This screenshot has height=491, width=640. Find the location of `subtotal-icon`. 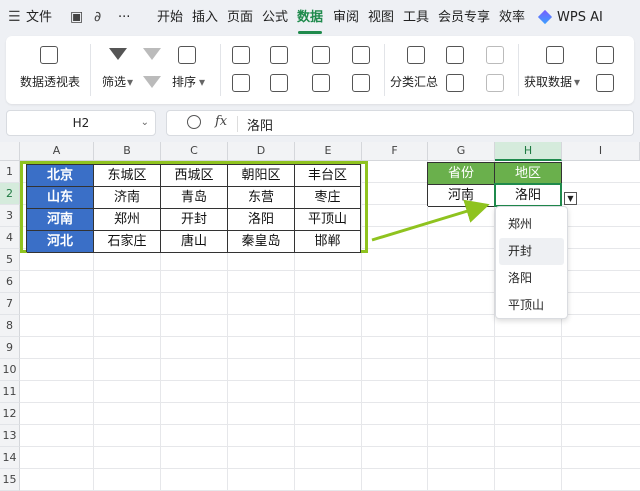

subtotal-icon is located at coordinates (416, 55).